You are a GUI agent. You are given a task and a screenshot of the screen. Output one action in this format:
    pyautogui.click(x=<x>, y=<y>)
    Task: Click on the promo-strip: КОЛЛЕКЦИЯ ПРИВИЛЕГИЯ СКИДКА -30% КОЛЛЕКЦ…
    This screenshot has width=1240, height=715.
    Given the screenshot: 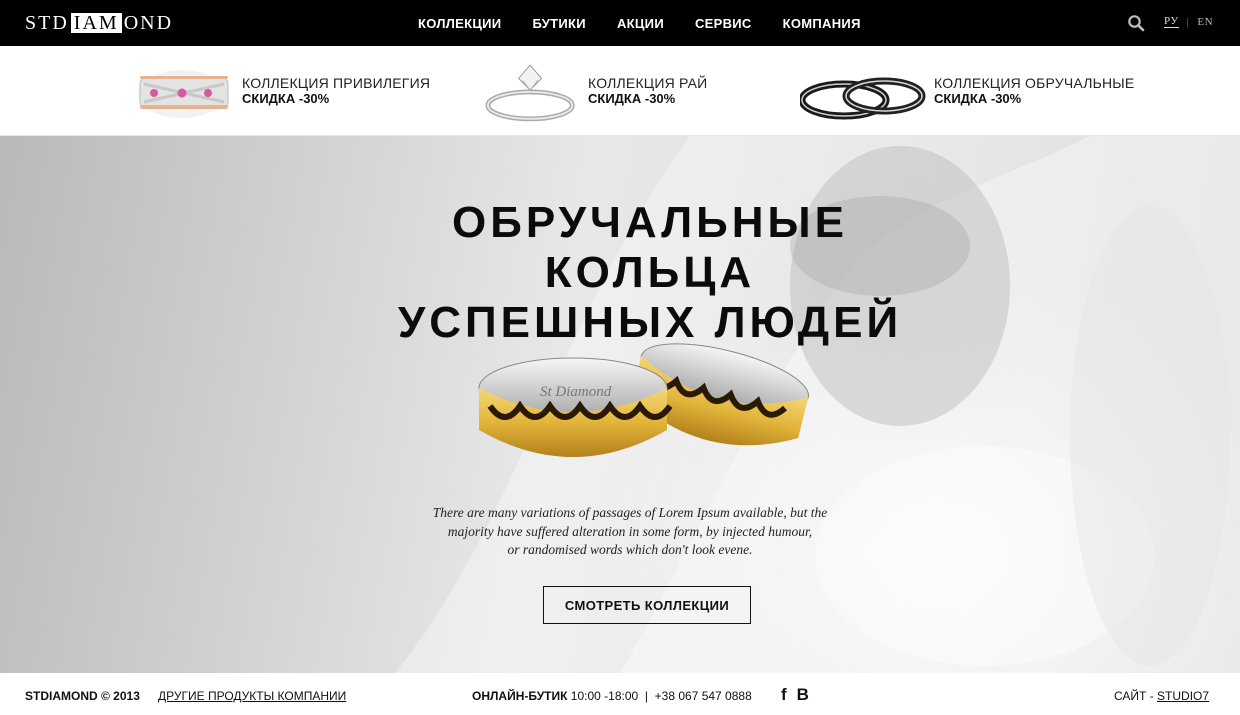 What is the action you would take?
    pyautogui.click(x=620, y=91)
    